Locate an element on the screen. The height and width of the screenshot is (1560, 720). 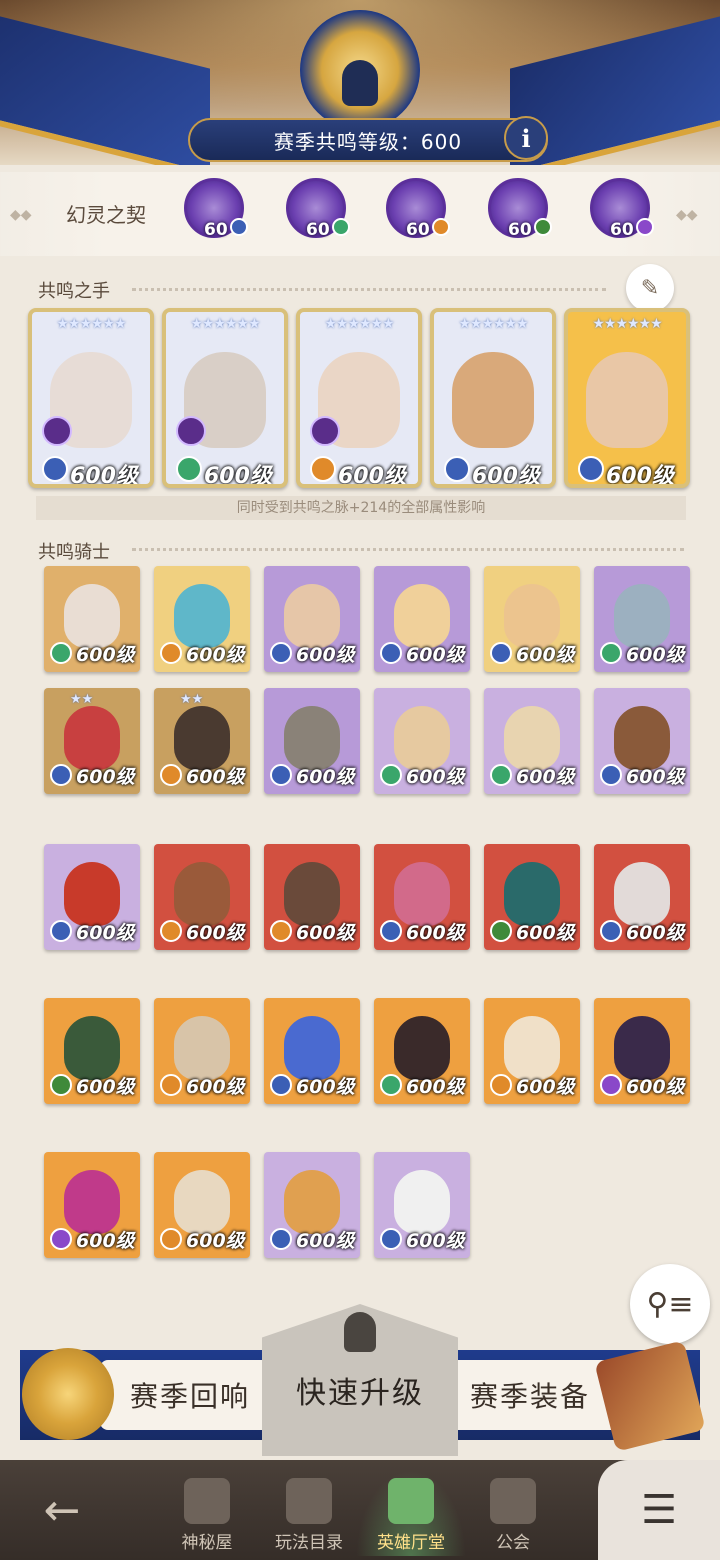
knights-section-title: 共鸣骑士 is located at coordinates (74, 552).